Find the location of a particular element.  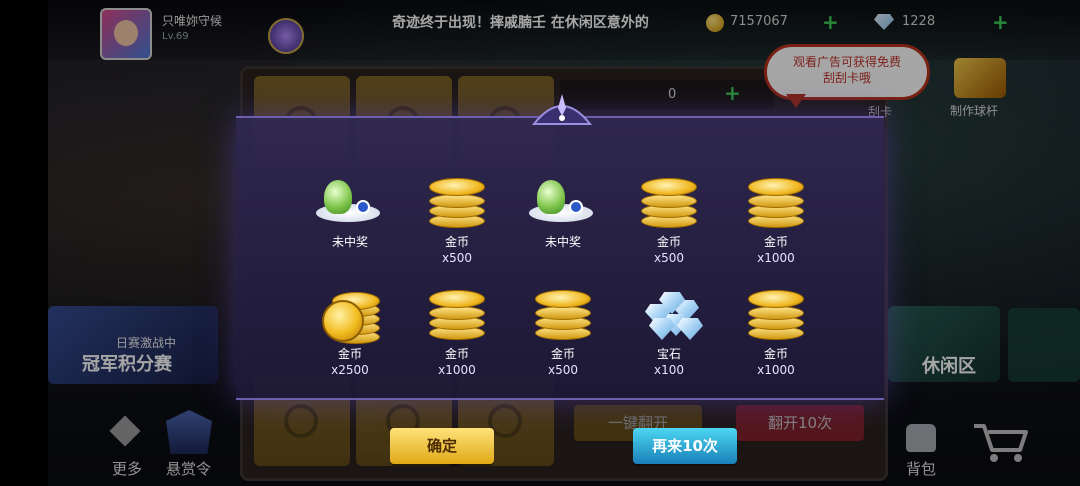

confirm-button: 确定 is located at coordinates (442, 446).